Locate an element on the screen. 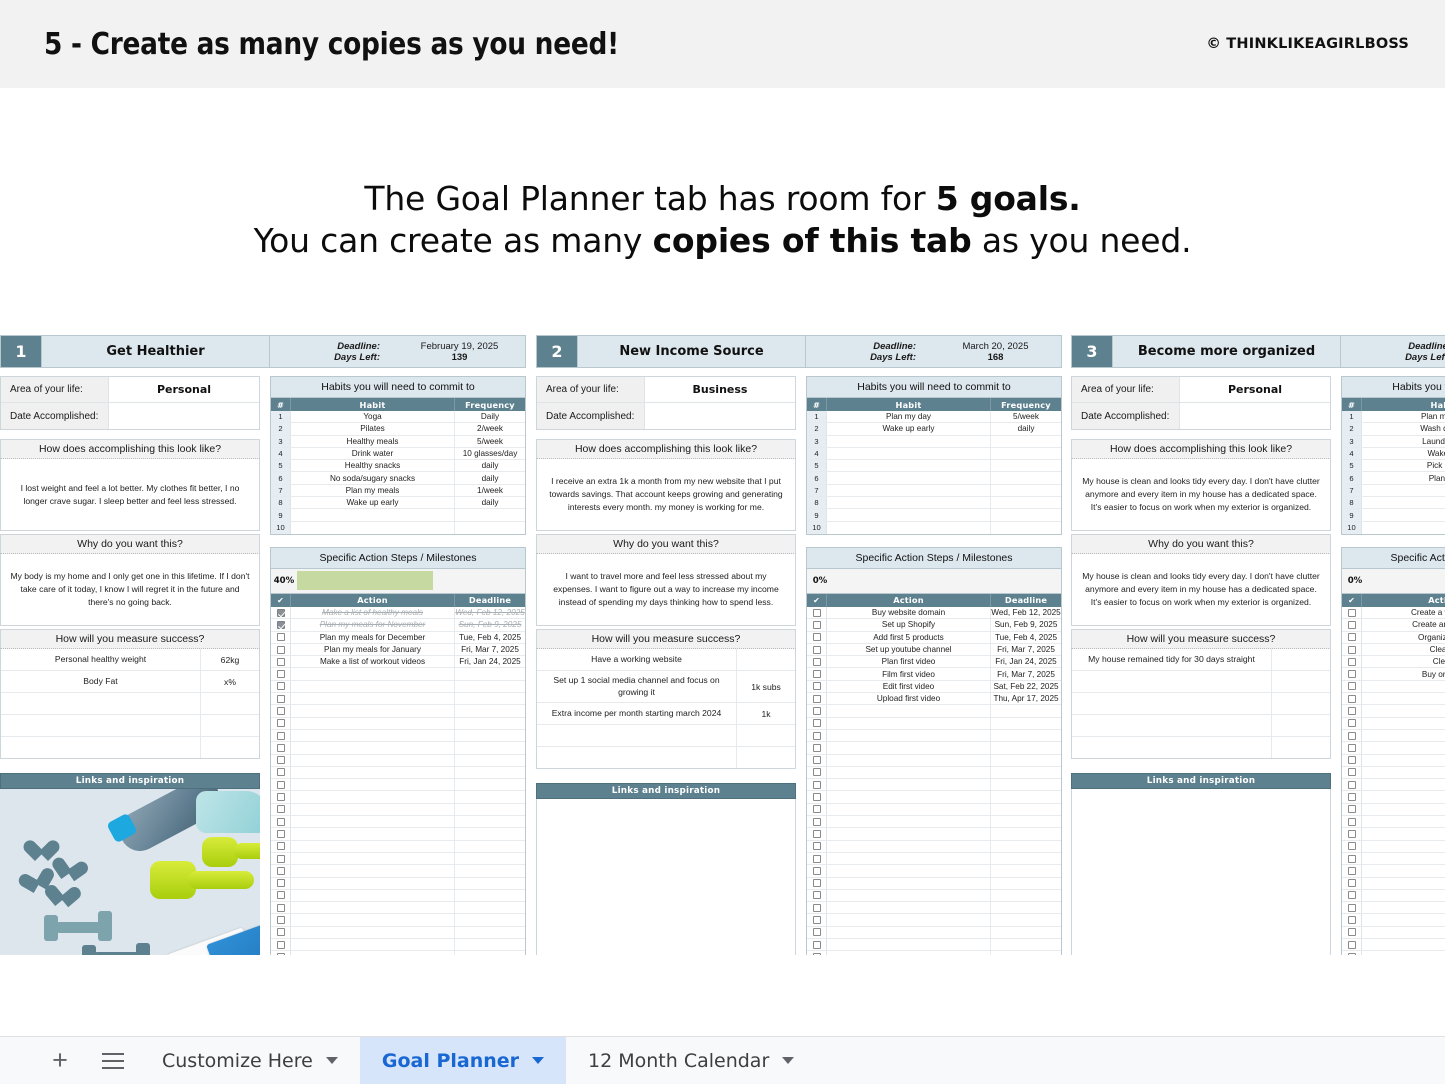  habit-row: 1 Yoga Daily is located at coordinates (398, 417).